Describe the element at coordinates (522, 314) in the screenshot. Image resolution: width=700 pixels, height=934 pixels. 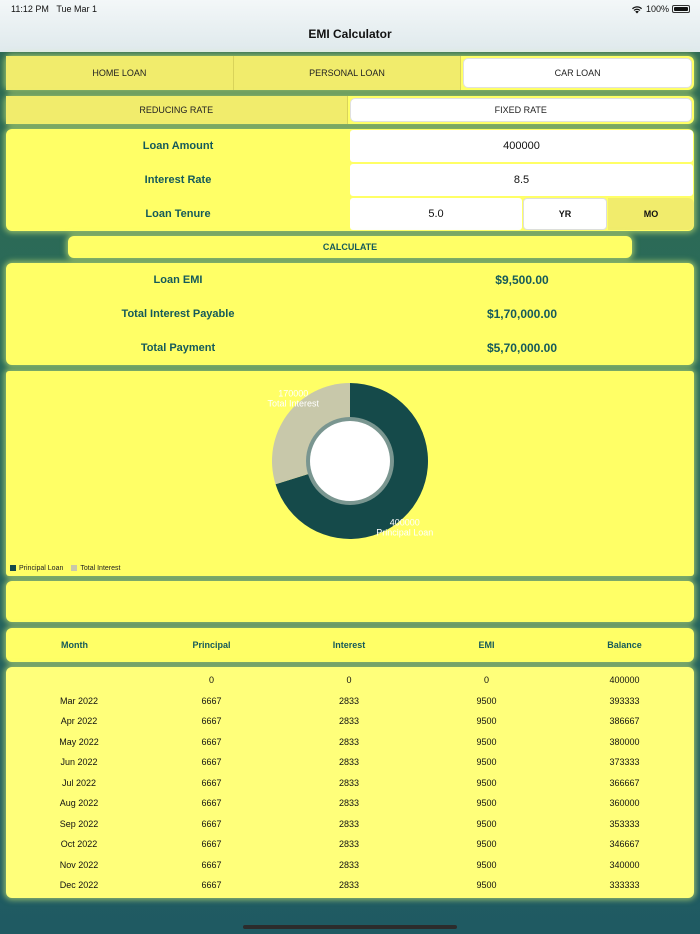
I see `total-interest-value: $1,70,000.00` at that location.